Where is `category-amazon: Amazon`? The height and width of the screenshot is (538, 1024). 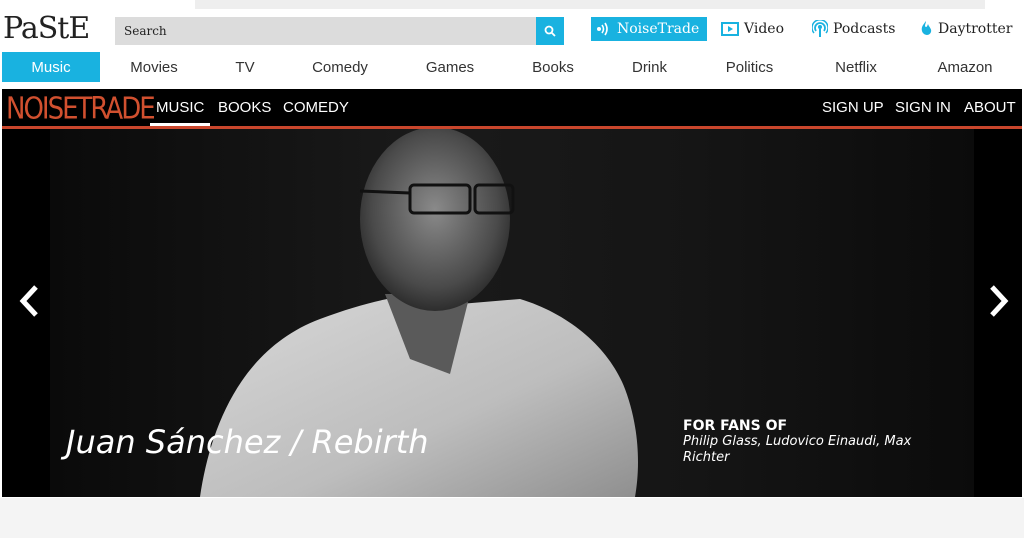
category-amazon: Amazon is located at coordinates (965, 67).